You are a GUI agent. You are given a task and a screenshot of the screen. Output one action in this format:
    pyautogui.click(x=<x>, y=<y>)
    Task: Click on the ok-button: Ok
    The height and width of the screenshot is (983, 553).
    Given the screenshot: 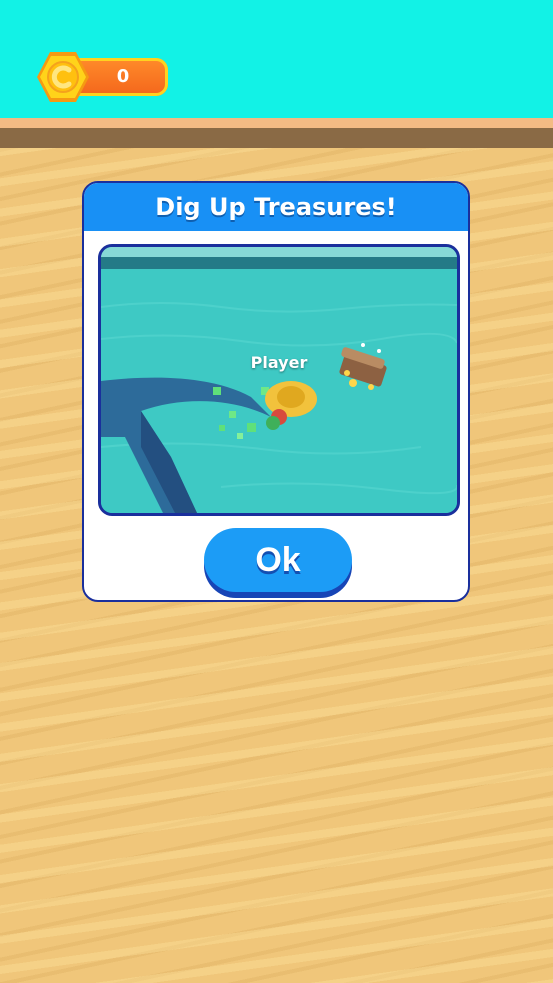 What is the action you would take?
    pyautogui.click(x=278, y=560)
    